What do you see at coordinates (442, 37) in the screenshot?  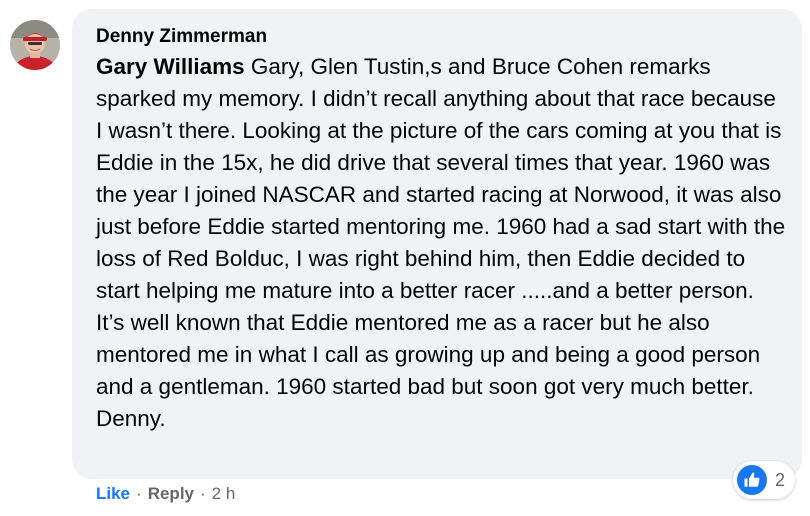 I see `comment-author: Denny Zimmerman` at bounding box center [442, 37].